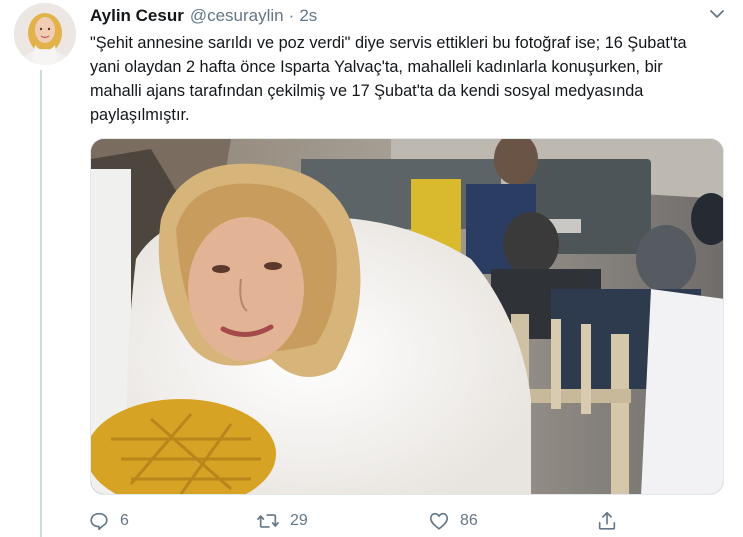  I want to click on tweet-time: 2s, so click(308, 16).